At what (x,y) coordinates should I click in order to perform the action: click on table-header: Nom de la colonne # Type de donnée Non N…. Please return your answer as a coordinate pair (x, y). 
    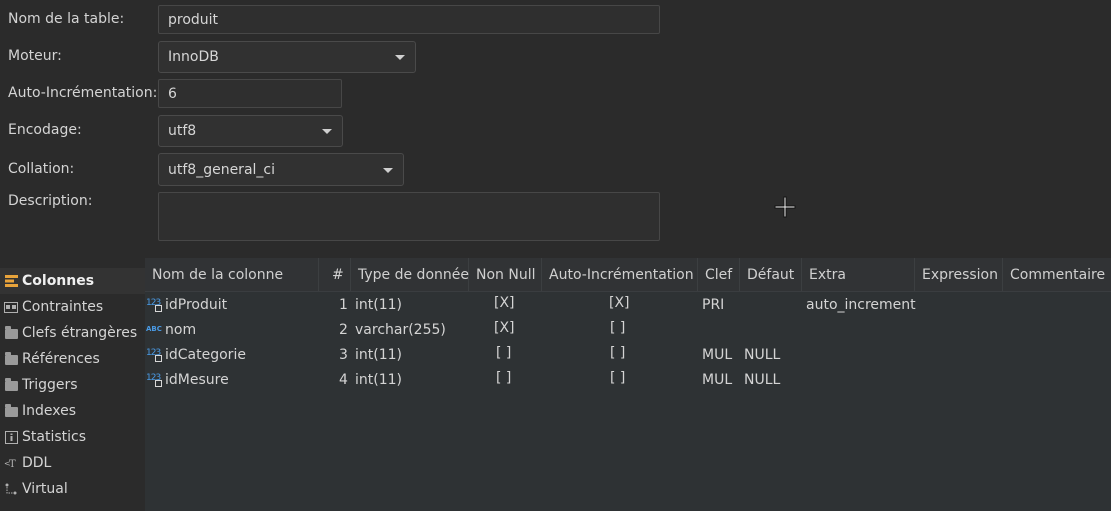
    Looking at the image, I should click on (628, 275).